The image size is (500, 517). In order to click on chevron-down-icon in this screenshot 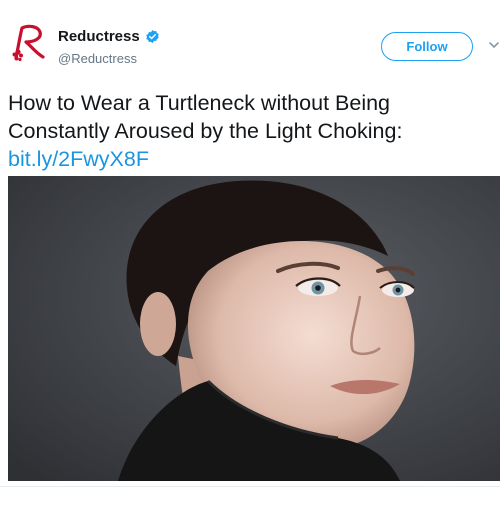, I will do `click(494, 44)`.